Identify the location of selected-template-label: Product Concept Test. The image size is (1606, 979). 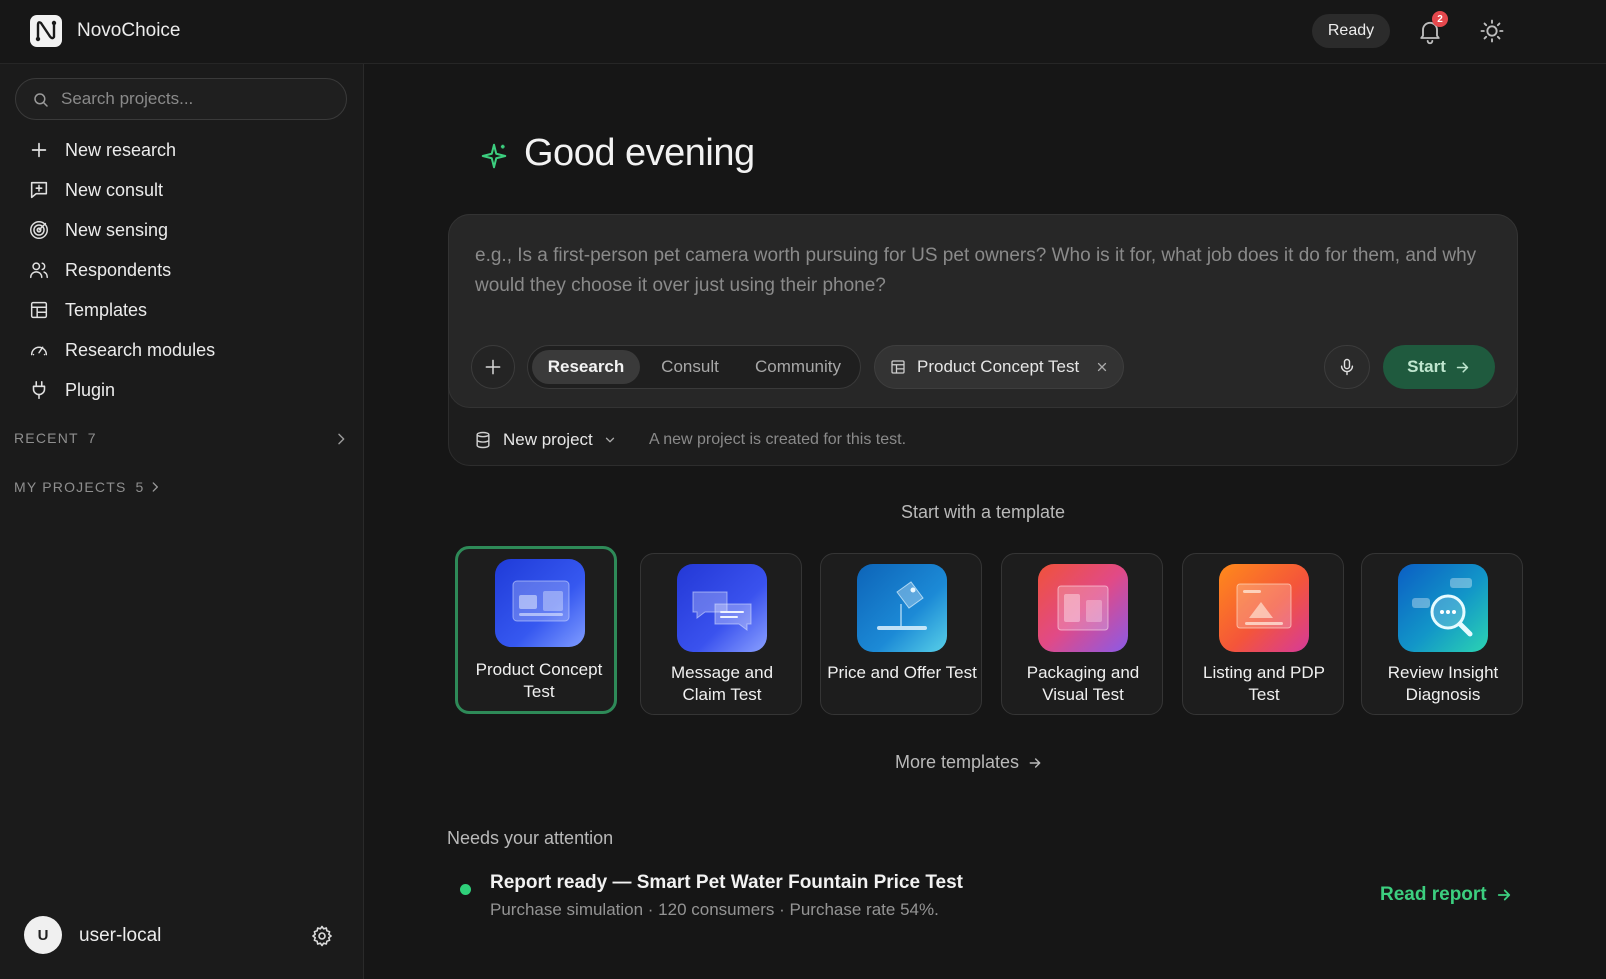
(998, 366).